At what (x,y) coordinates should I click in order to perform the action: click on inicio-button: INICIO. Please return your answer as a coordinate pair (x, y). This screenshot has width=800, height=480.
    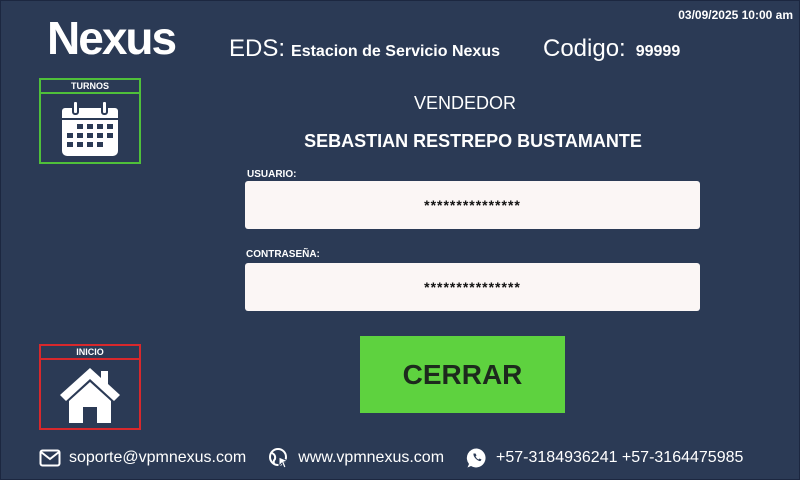
    Looking at the image, I should click on (90, 387).